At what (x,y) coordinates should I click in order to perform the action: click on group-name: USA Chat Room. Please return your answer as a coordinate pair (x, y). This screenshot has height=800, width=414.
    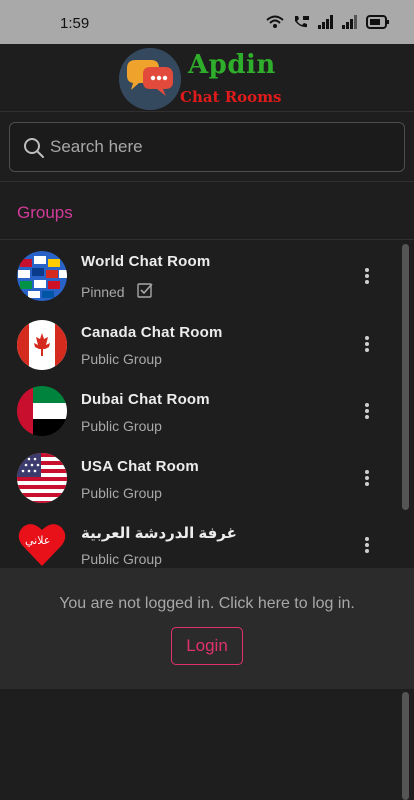
    Looking at the image, I should click on (140, 466).